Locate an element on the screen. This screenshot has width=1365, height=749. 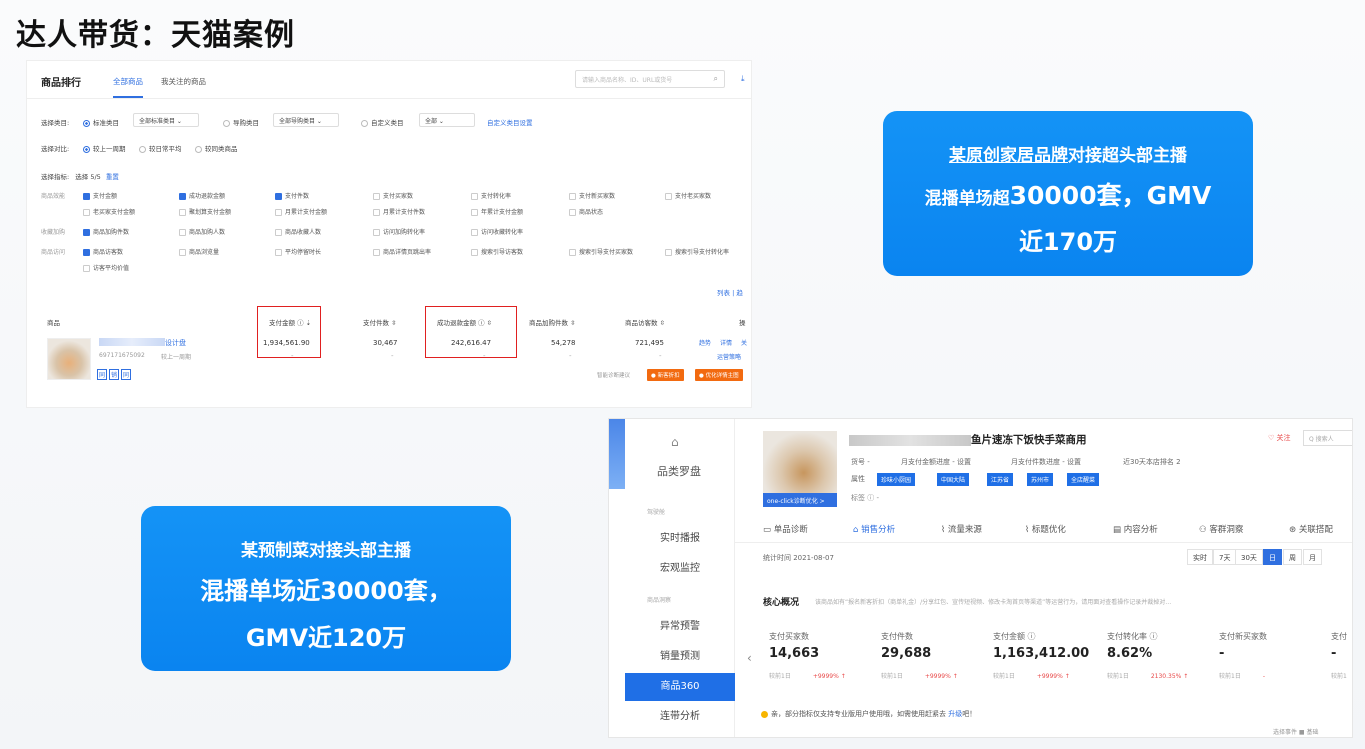
smart-diagnosis-label: 智能诊断建议 is located at coordinates (614, 376).